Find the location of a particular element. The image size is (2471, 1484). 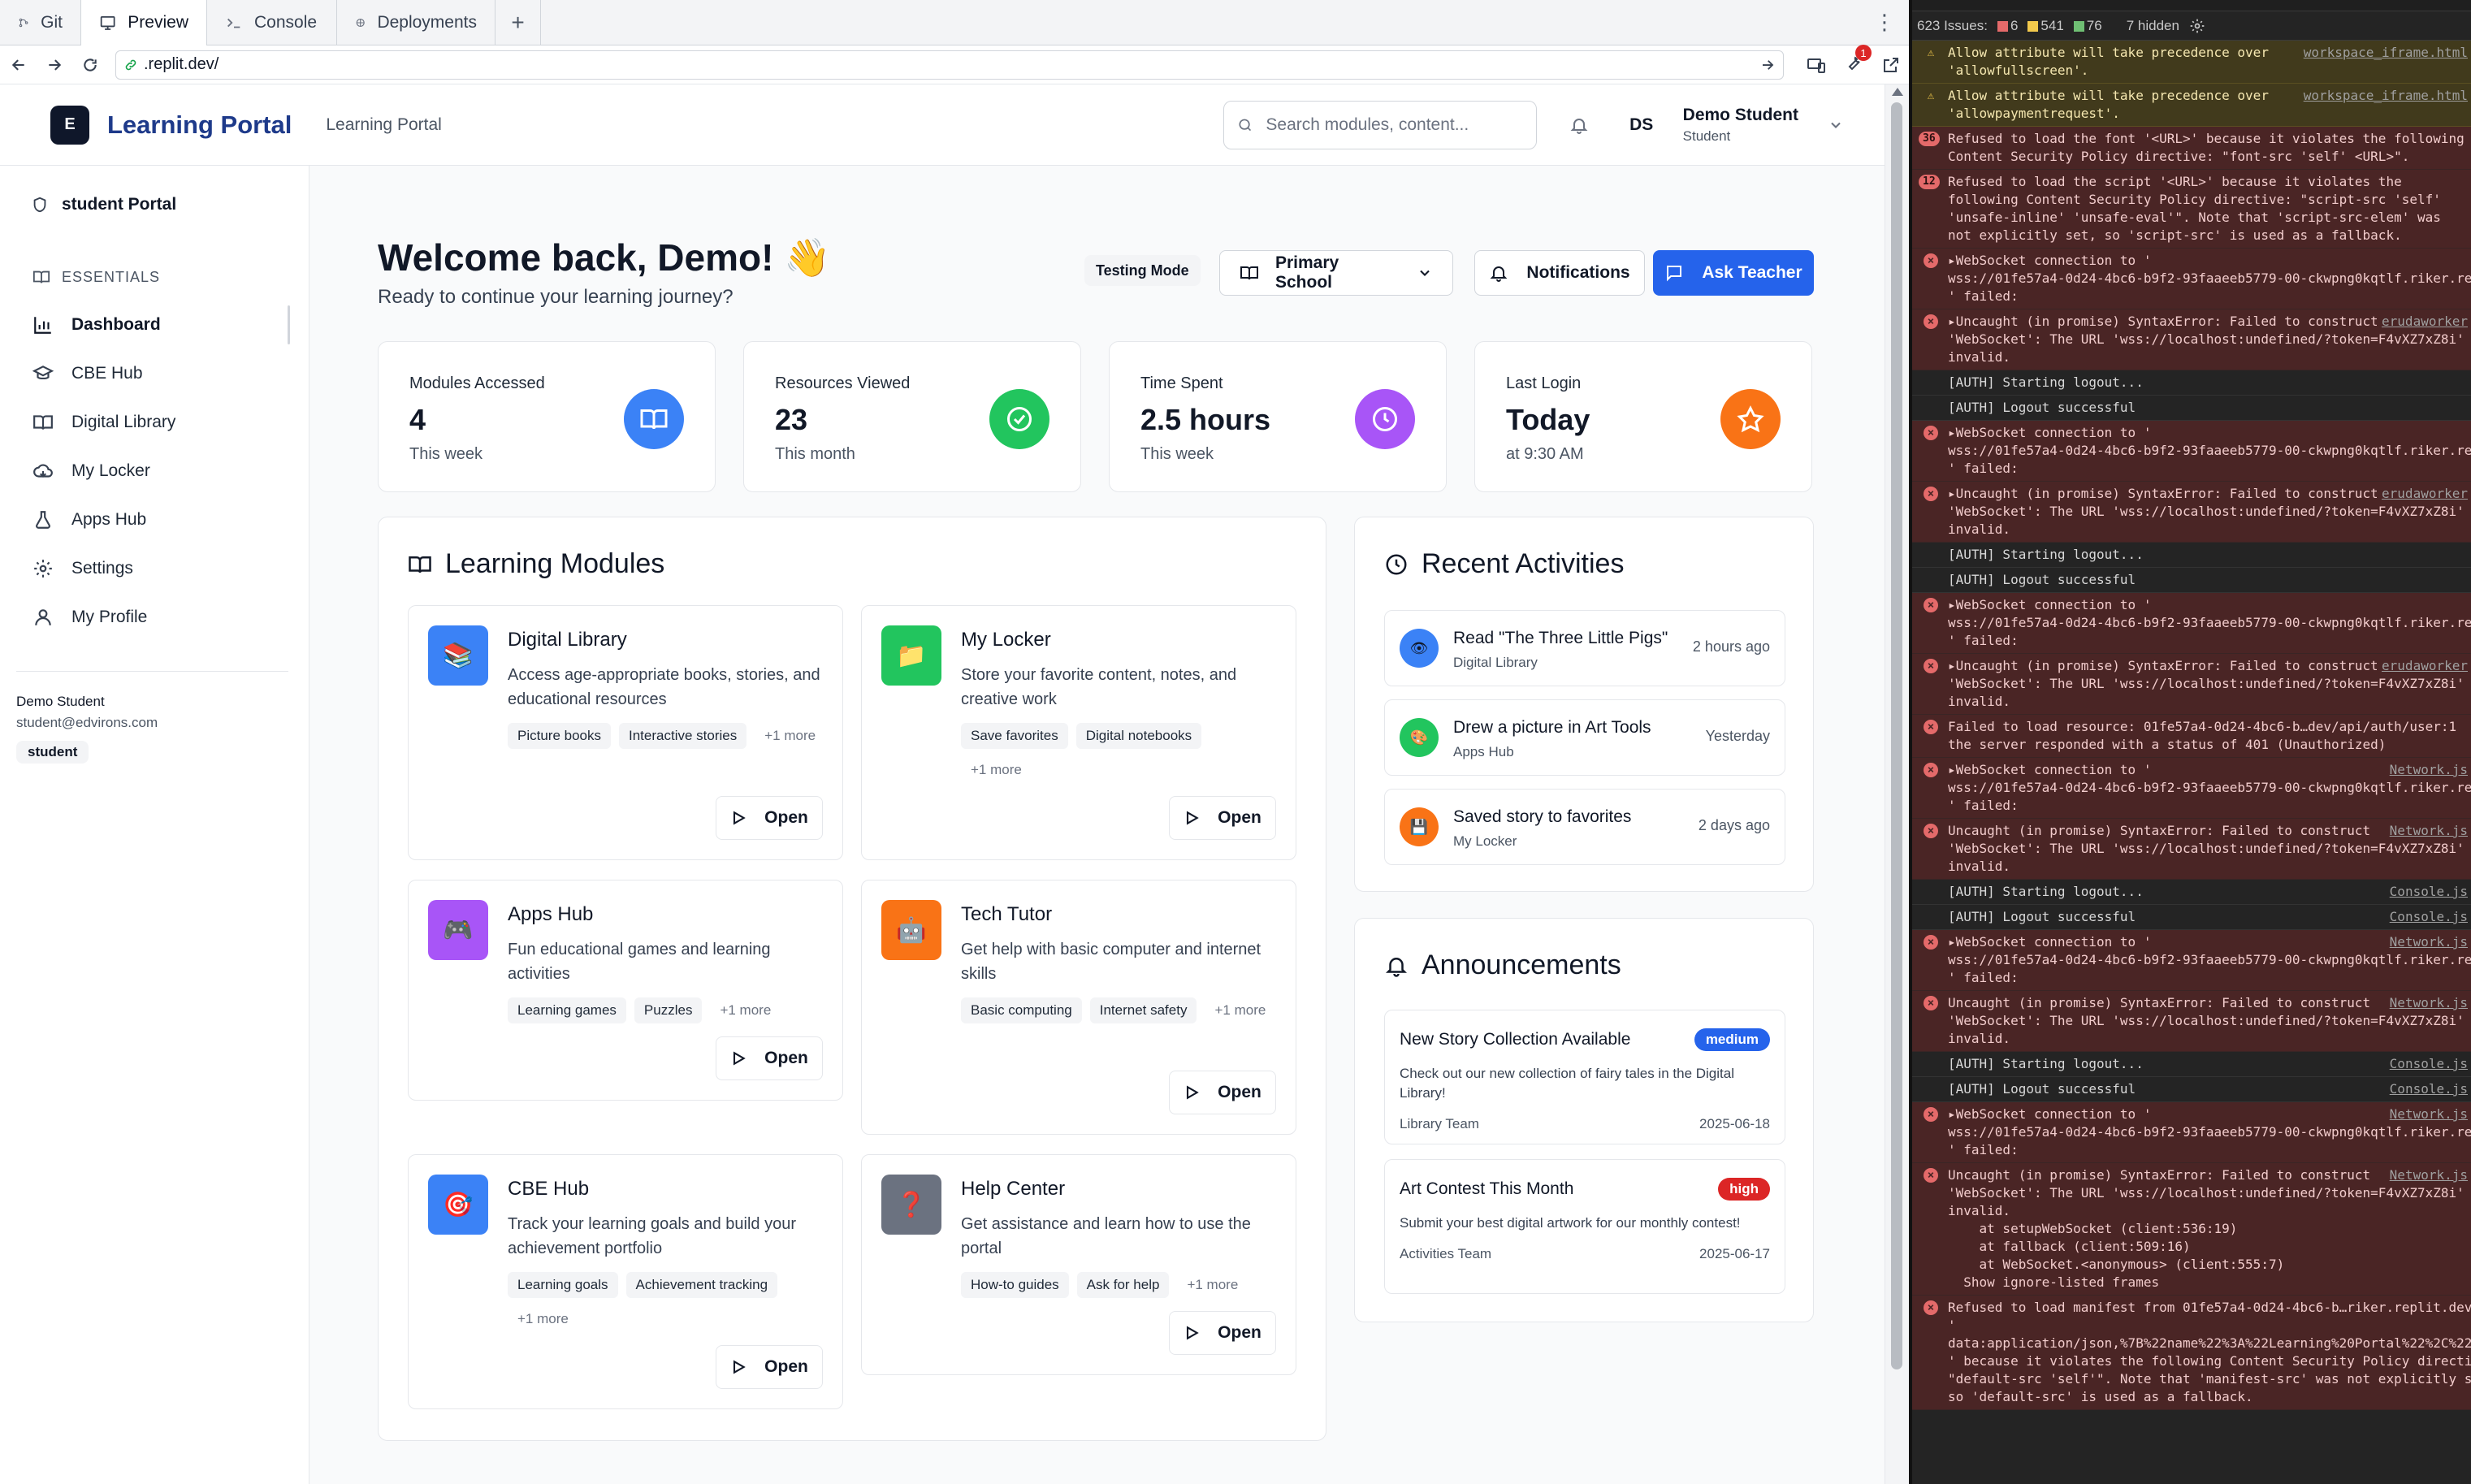

sidebar-item-apps-hub: Apps Hub is located at coordinates (144, 519).